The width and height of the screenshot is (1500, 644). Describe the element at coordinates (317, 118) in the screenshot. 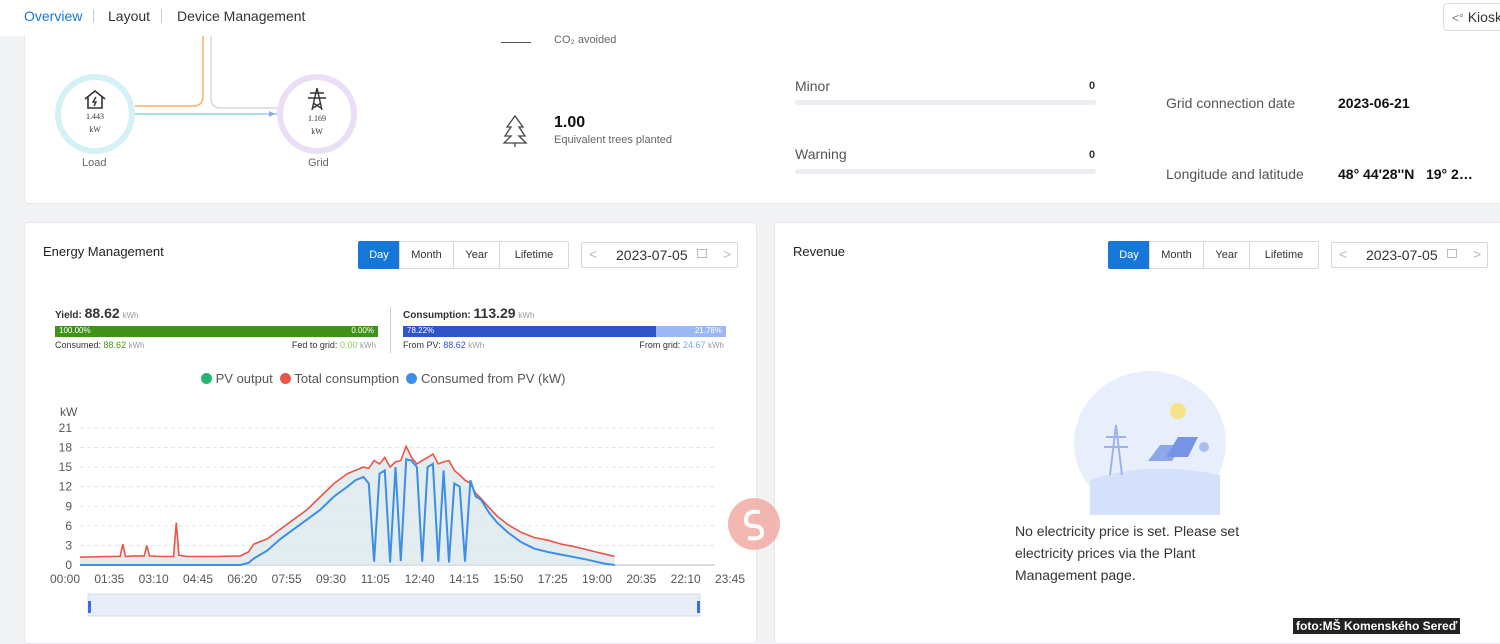

I see `grid-value: 1.169` at that location.